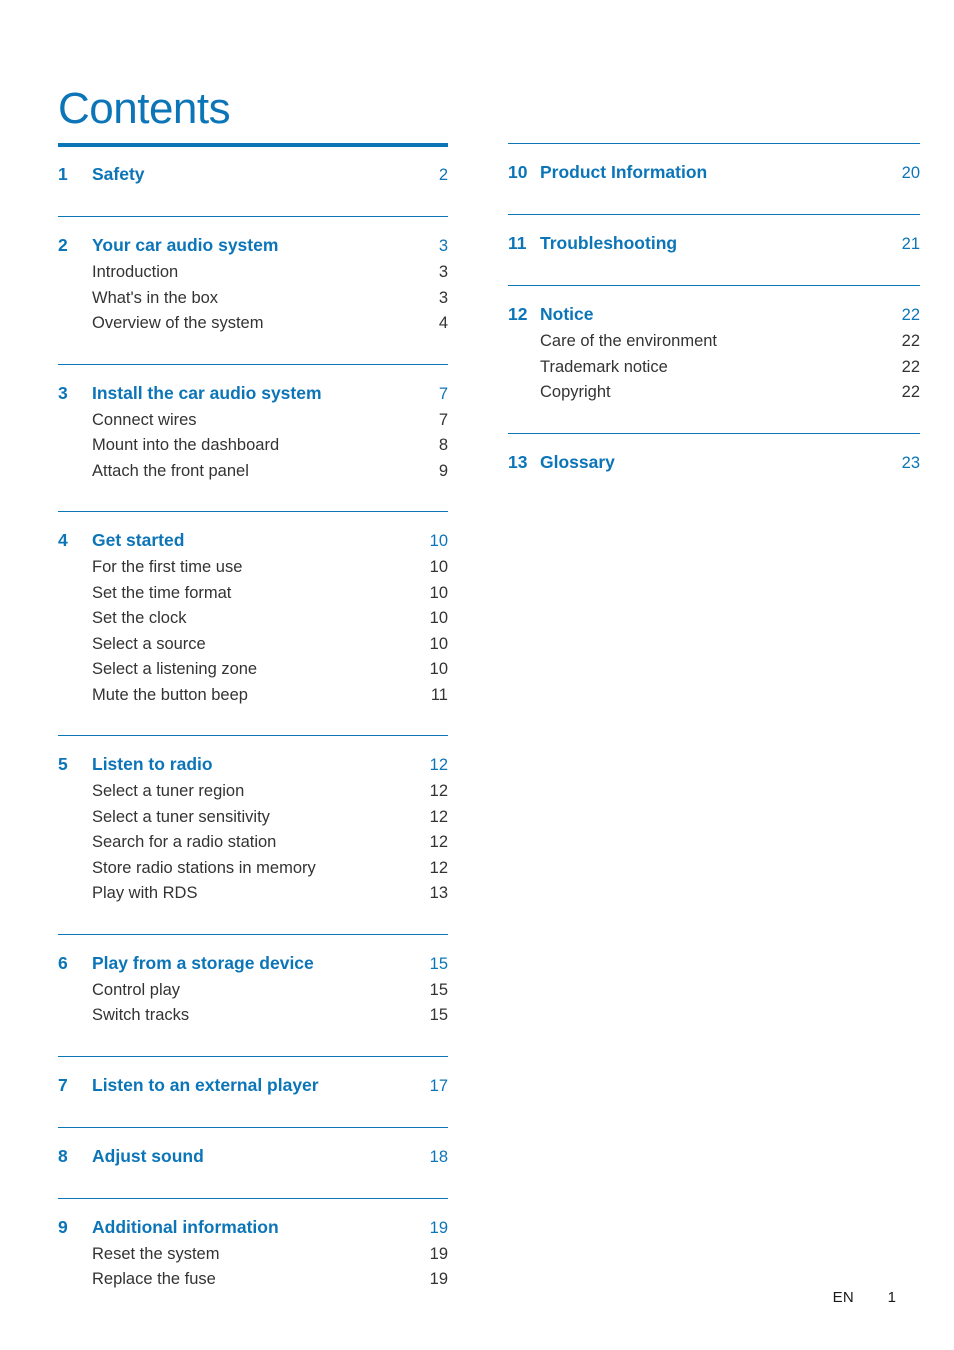 The height and width of the screenshot is (1350, 954). What do you see at coordinates (253, 421) in the screenshot?
I see `toc-subentry: Connect wires 7` at bounding box center [253, 421].